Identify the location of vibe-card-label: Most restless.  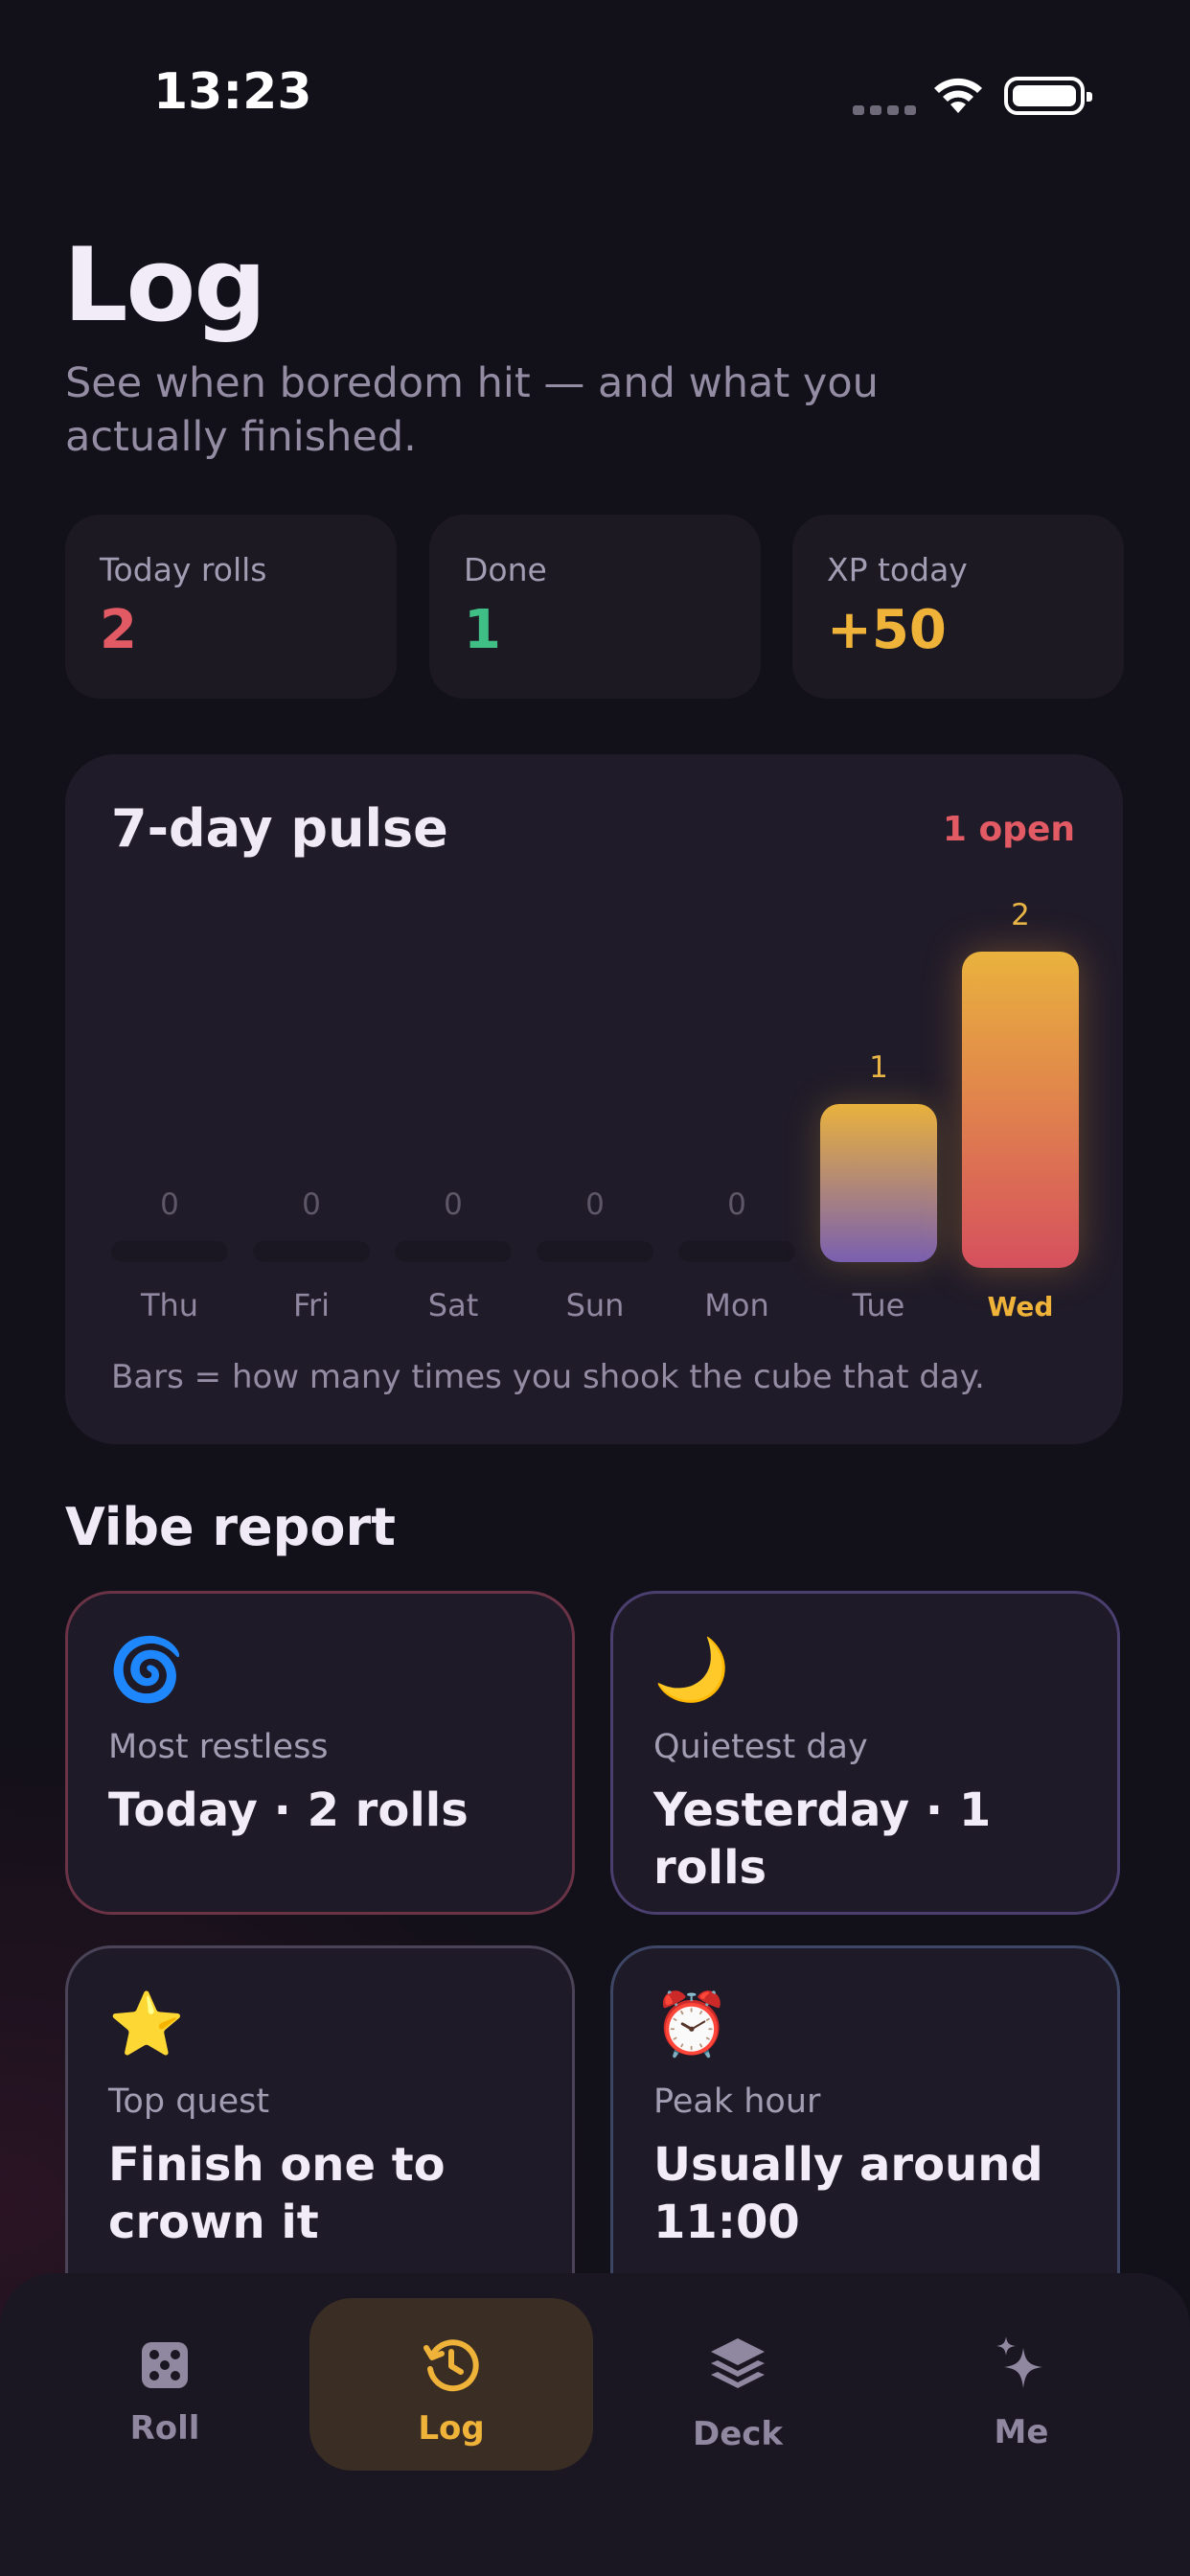
(218, 1747).